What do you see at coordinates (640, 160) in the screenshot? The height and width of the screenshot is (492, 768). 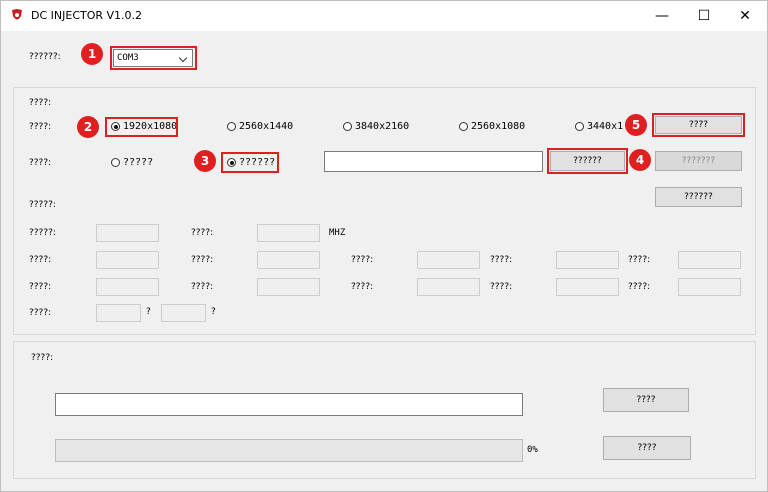 I see `annotation-badge-4: 4` at bounding box center [640, 160].